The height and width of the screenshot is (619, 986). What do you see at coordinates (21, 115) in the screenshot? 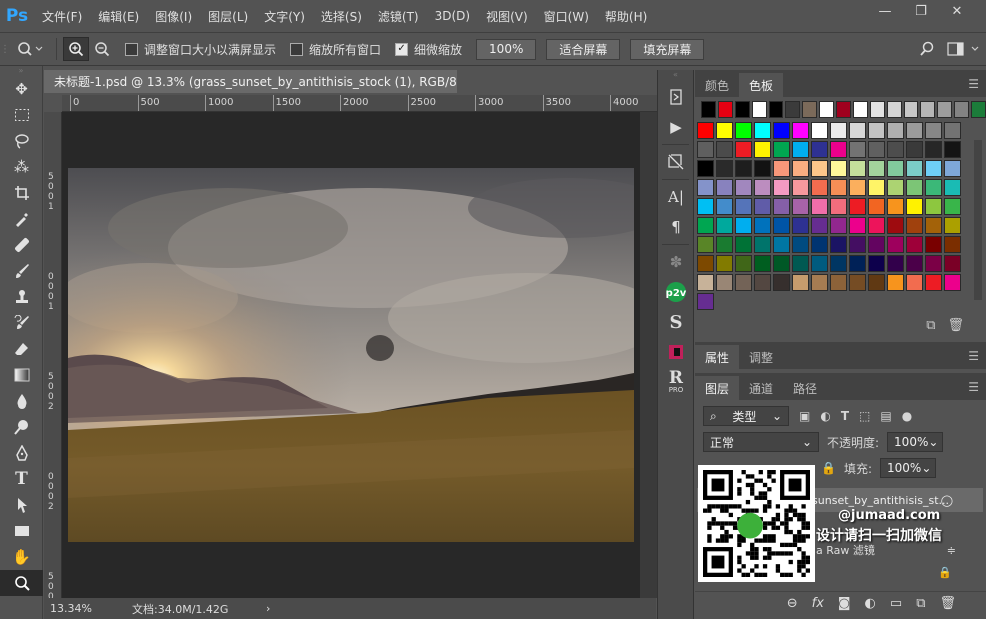
I see `marquee-tool-icon` at bounding box center [21, 115].